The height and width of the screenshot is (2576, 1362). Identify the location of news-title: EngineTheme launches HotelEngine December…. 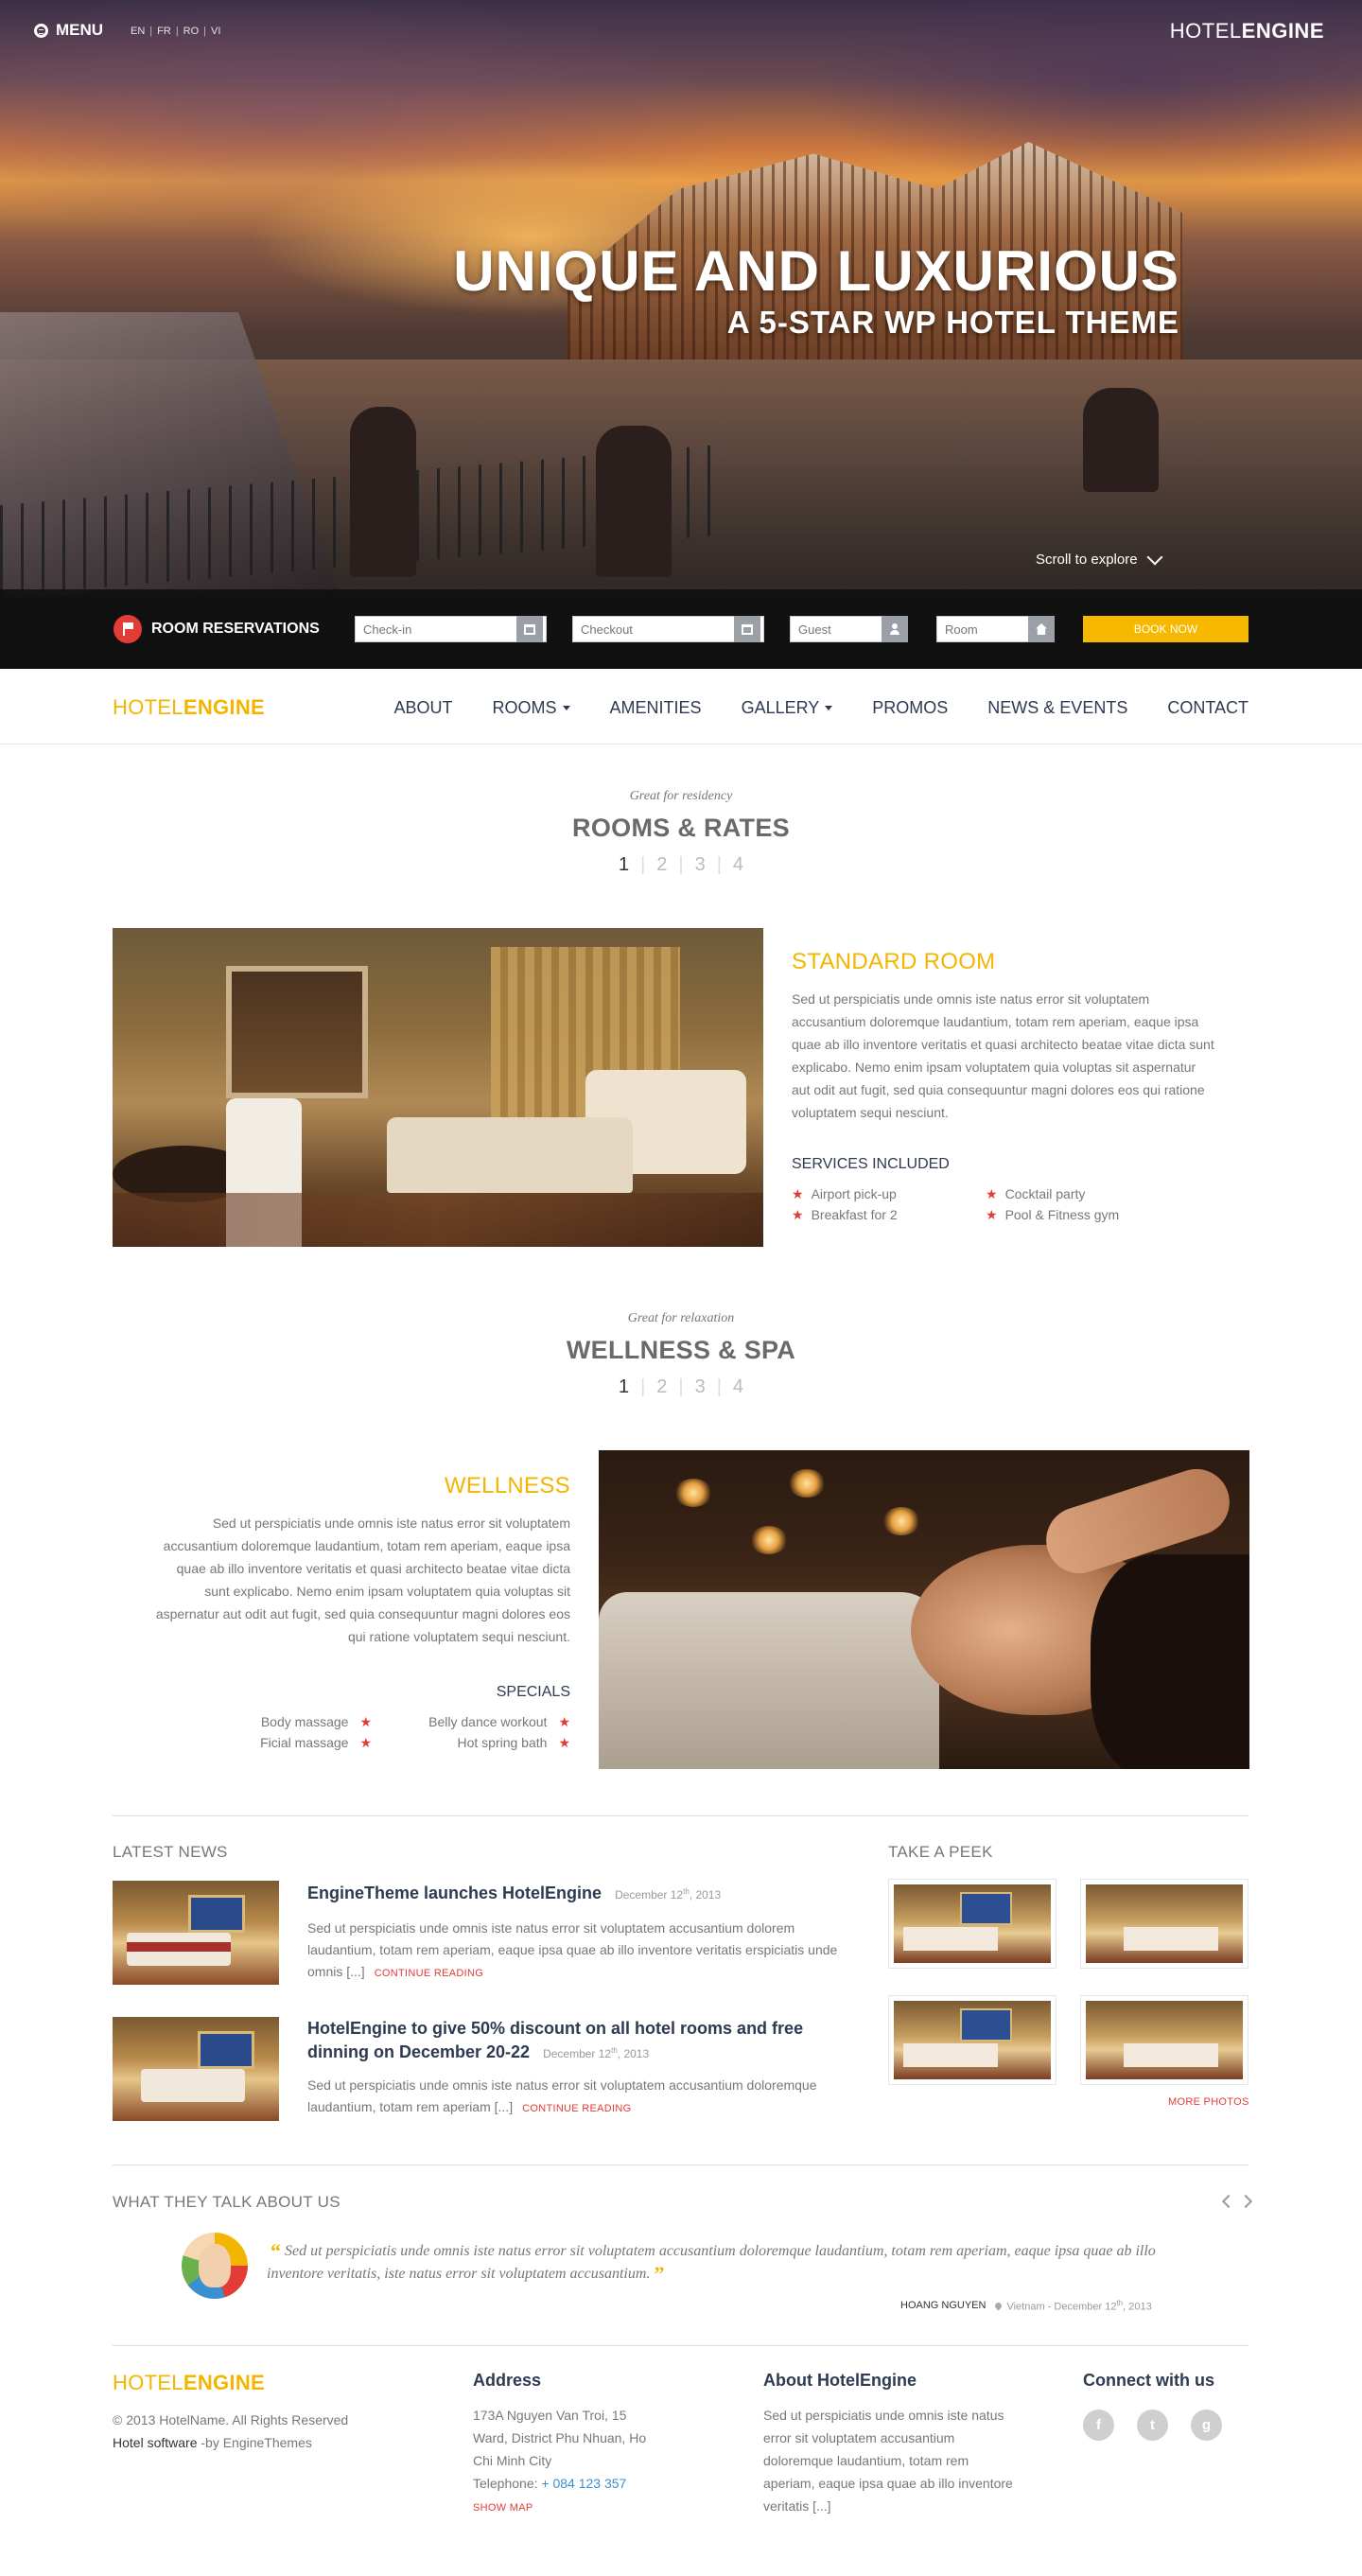
(579, 1894).